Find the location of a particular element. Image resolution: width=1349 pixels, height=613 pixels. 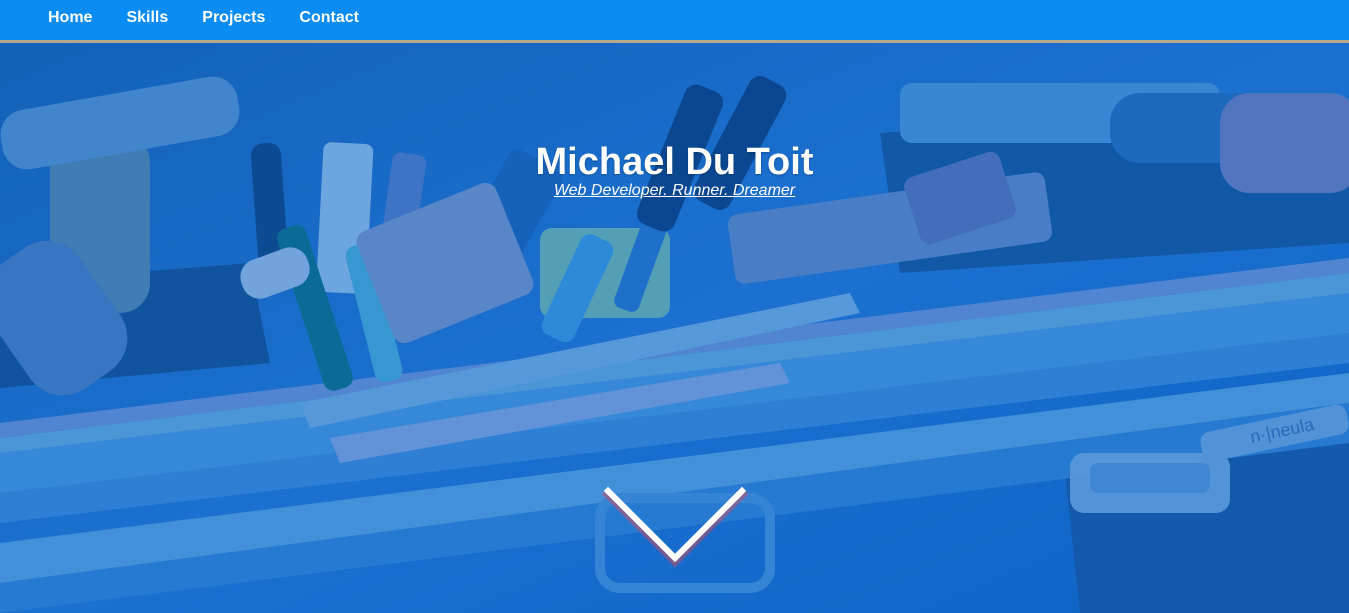

nav-item-contact: Contact is located at coordinates (346, 20).